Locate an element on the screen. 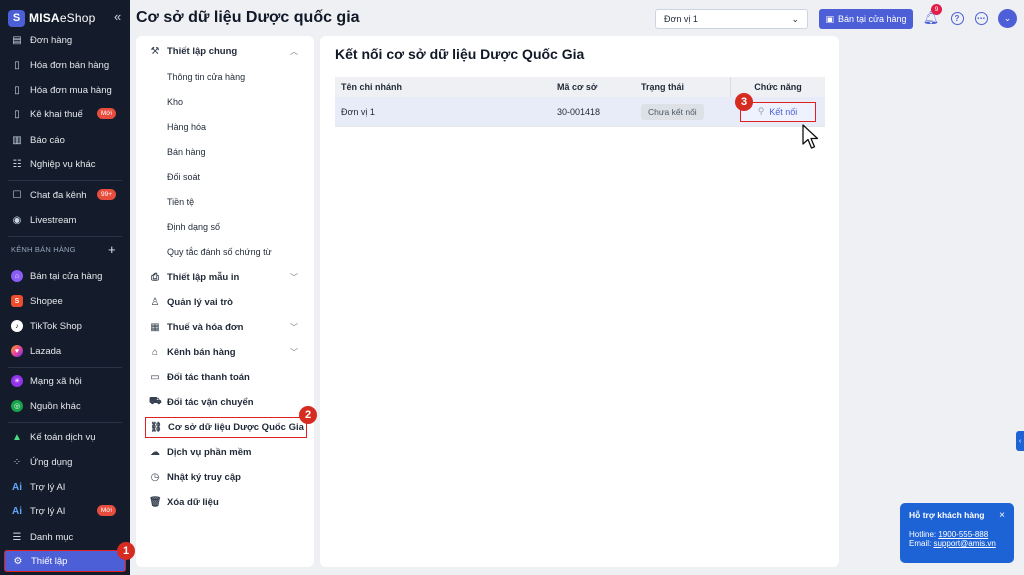  support-title: Hỗ trợ khách hàng is located at coordinates (947, 515).